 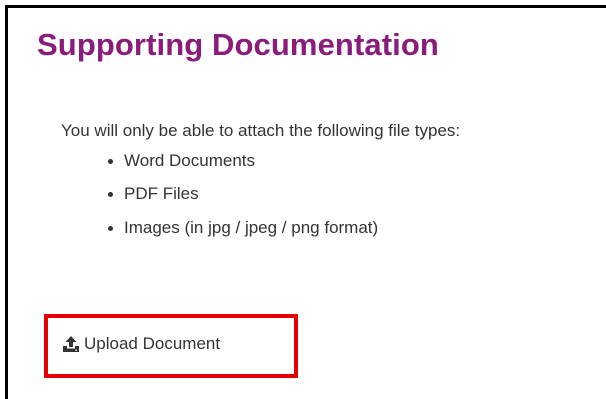 I want to click on upload-icon, so click(x=71, y=344).